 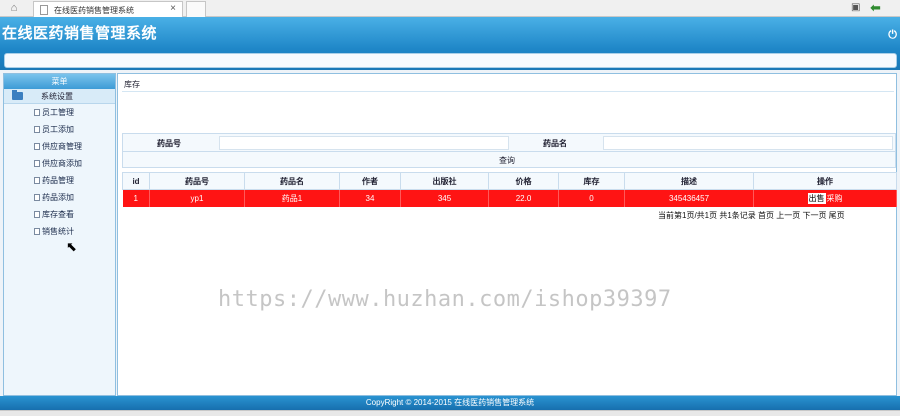 What do you see at coordinates (59, 129) in the screenshot?
I see `sidebar-item-staff-add: 员工添加` at bounding box center [59, 129].